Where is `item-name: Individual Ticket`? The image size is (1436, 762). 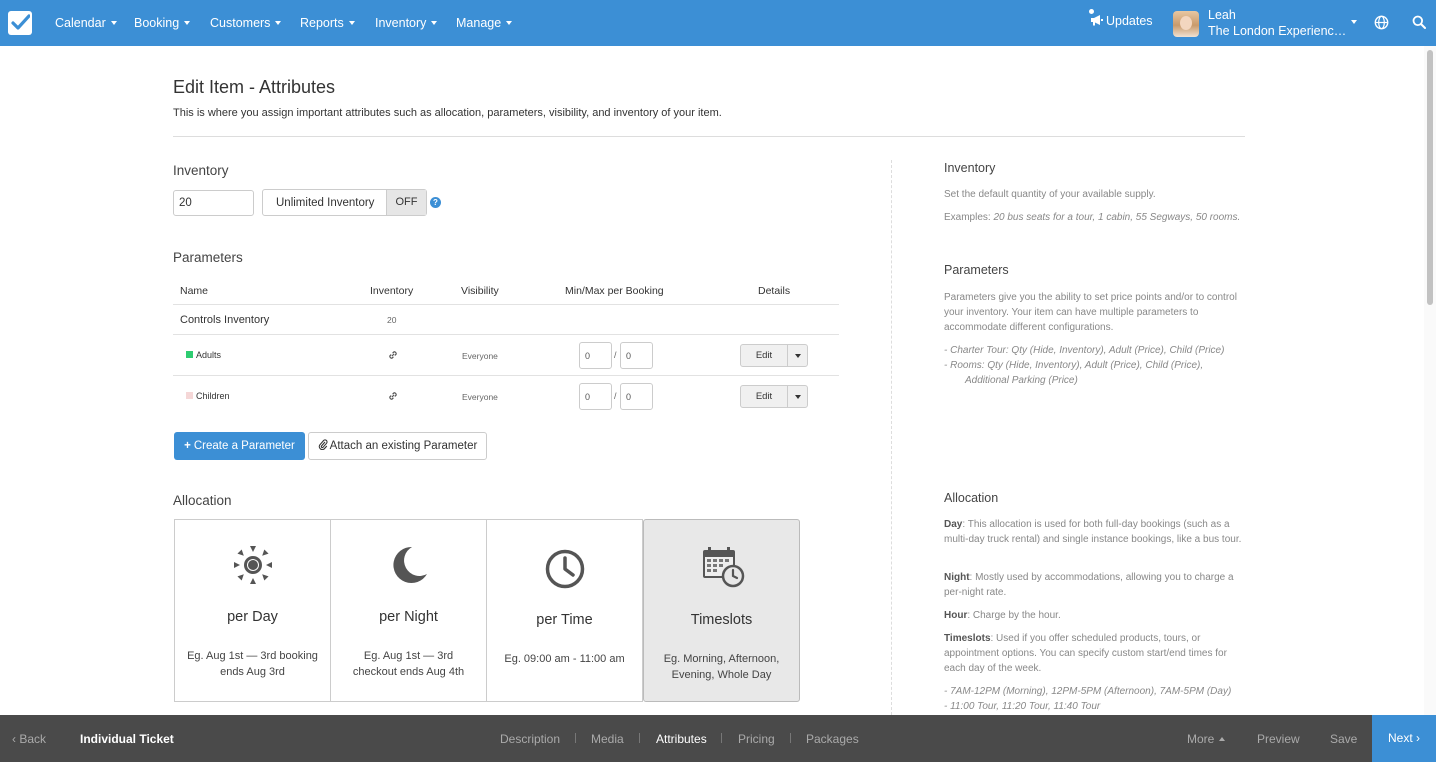 item-name: Individual Ticket is located at coordinates (127, 739).